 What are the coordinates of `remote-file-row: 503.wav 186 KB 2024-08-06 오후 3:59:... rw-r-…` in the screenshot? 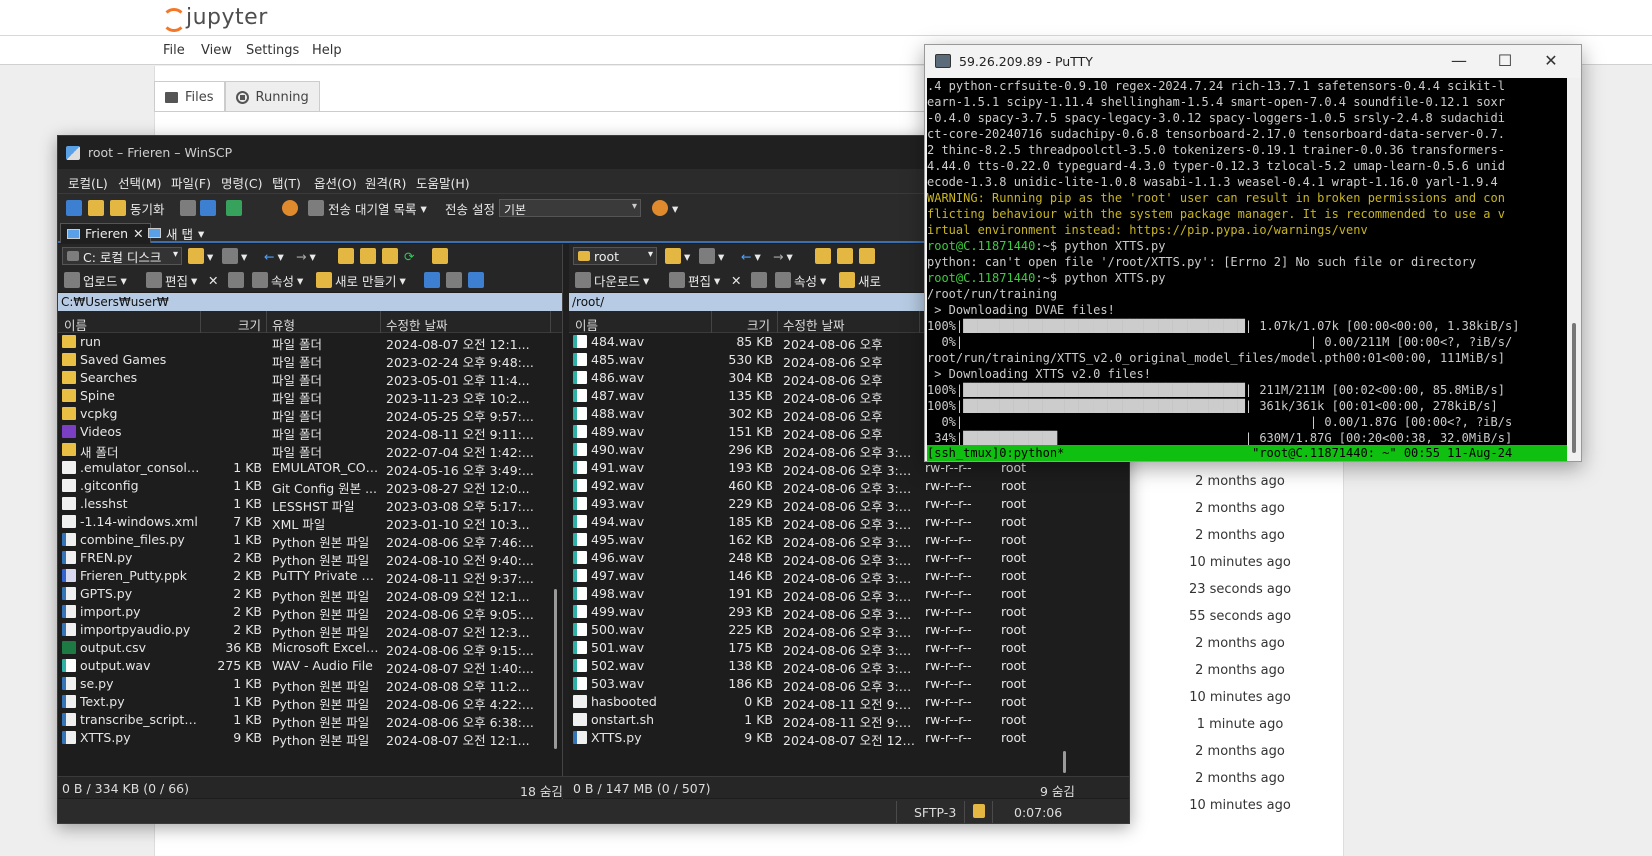 It's located at (849, 684).